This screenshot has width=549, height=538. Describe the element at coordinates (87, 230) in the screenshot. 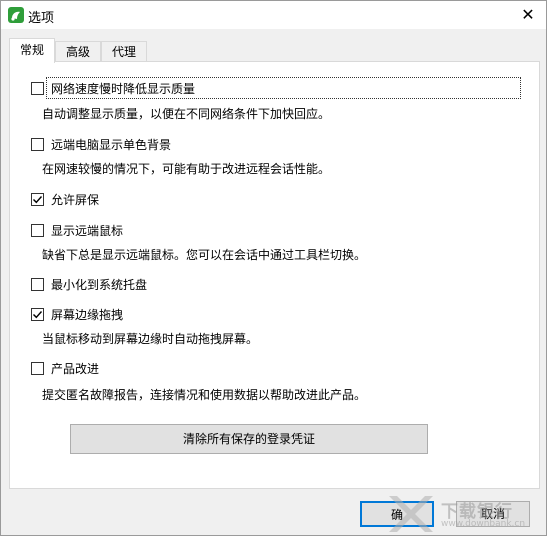

I see `show-remote-cursor-label: 显示远端鼠标` at that location.